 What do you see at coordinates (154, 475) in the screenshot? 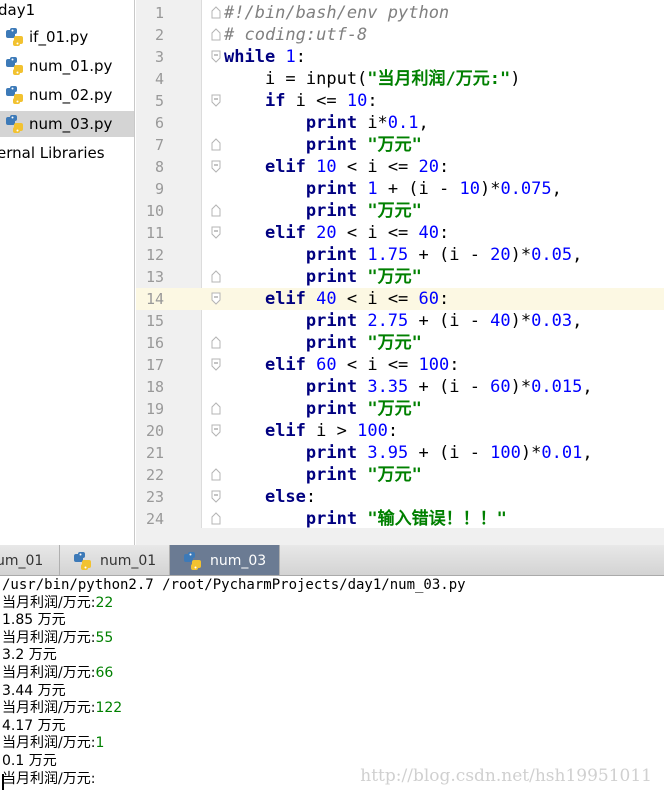
I see `line-number: 22` at bounding box center [154, 475].